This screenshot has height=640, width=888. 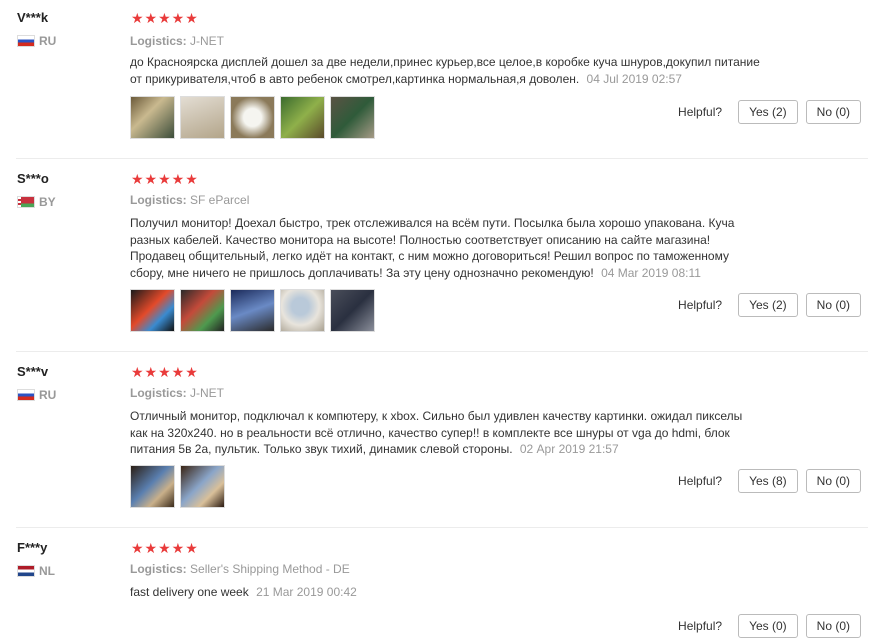 What do you see at coordinates (26, 571) in the screenshot?
I see `flag-nl-icon` at bounding box center [26, 571].